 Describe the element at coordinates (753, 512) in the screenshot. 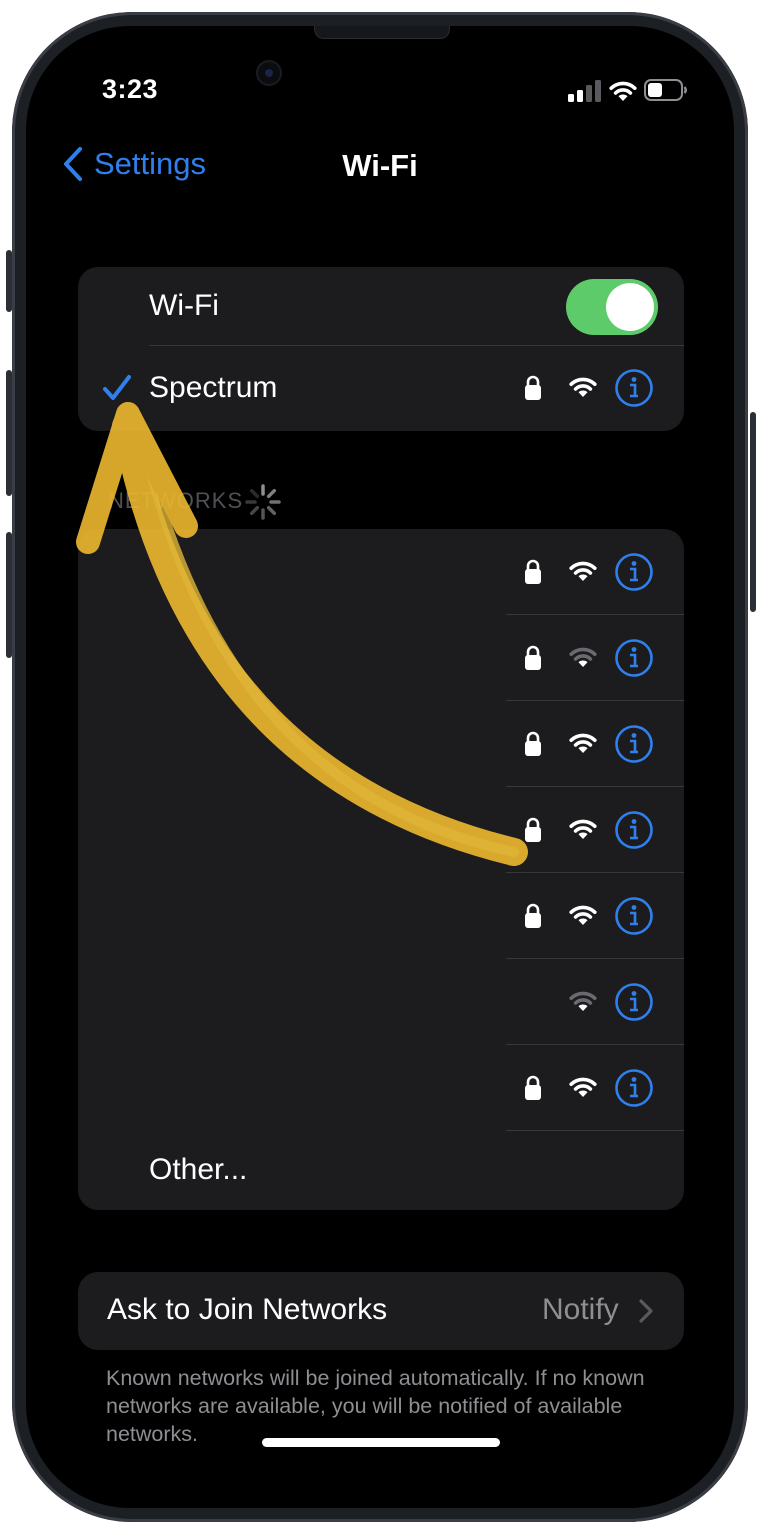

I see `side-button-power` at that location.